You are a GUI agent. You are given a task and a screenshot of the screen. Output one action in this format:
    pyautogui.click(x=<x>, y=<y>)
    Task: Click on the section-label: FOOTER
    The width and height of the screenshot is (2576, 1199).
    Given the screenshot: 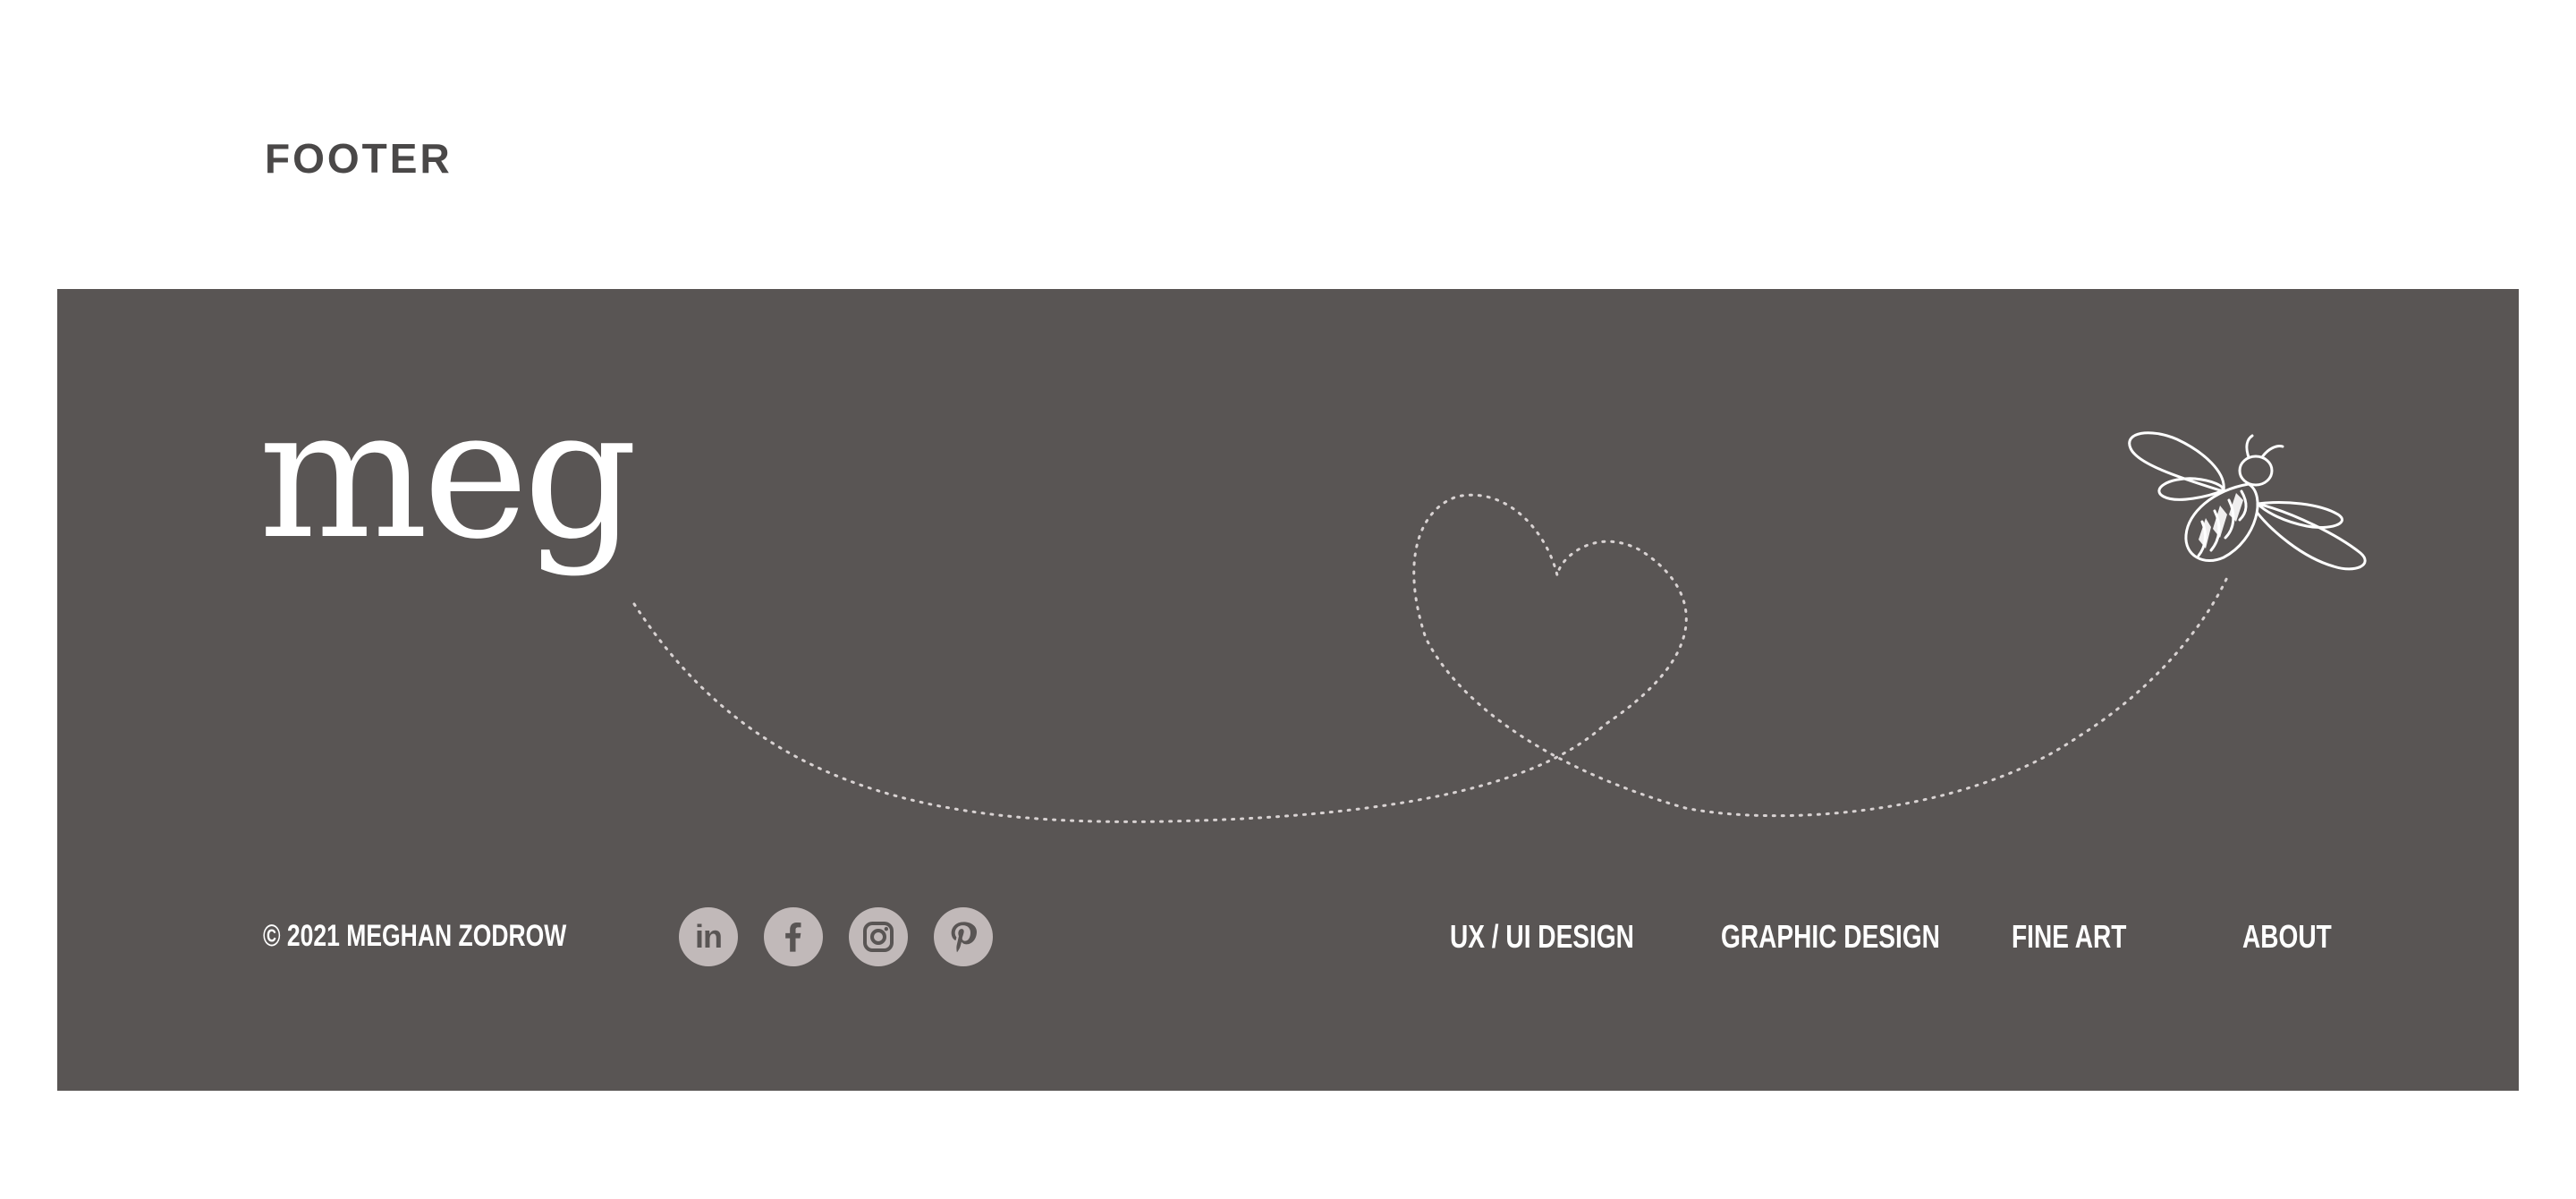 What is the action you would take?
    pyautogui.click(x=359, y=158)
    